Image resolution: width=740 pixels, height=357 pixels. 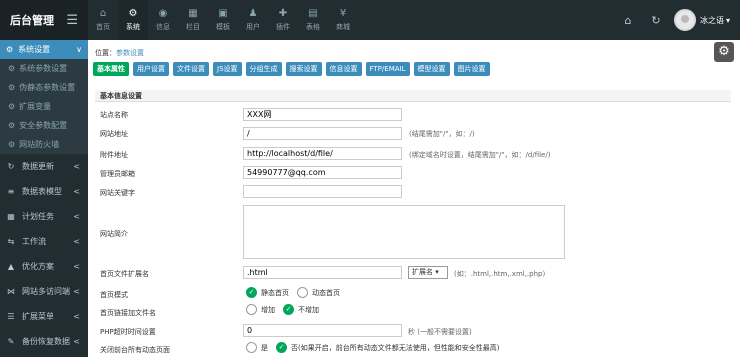 What do you see at coordinates (11, 316) in the screenshot?
I see `list-icon: ☰` at bounding box center [11, 316].